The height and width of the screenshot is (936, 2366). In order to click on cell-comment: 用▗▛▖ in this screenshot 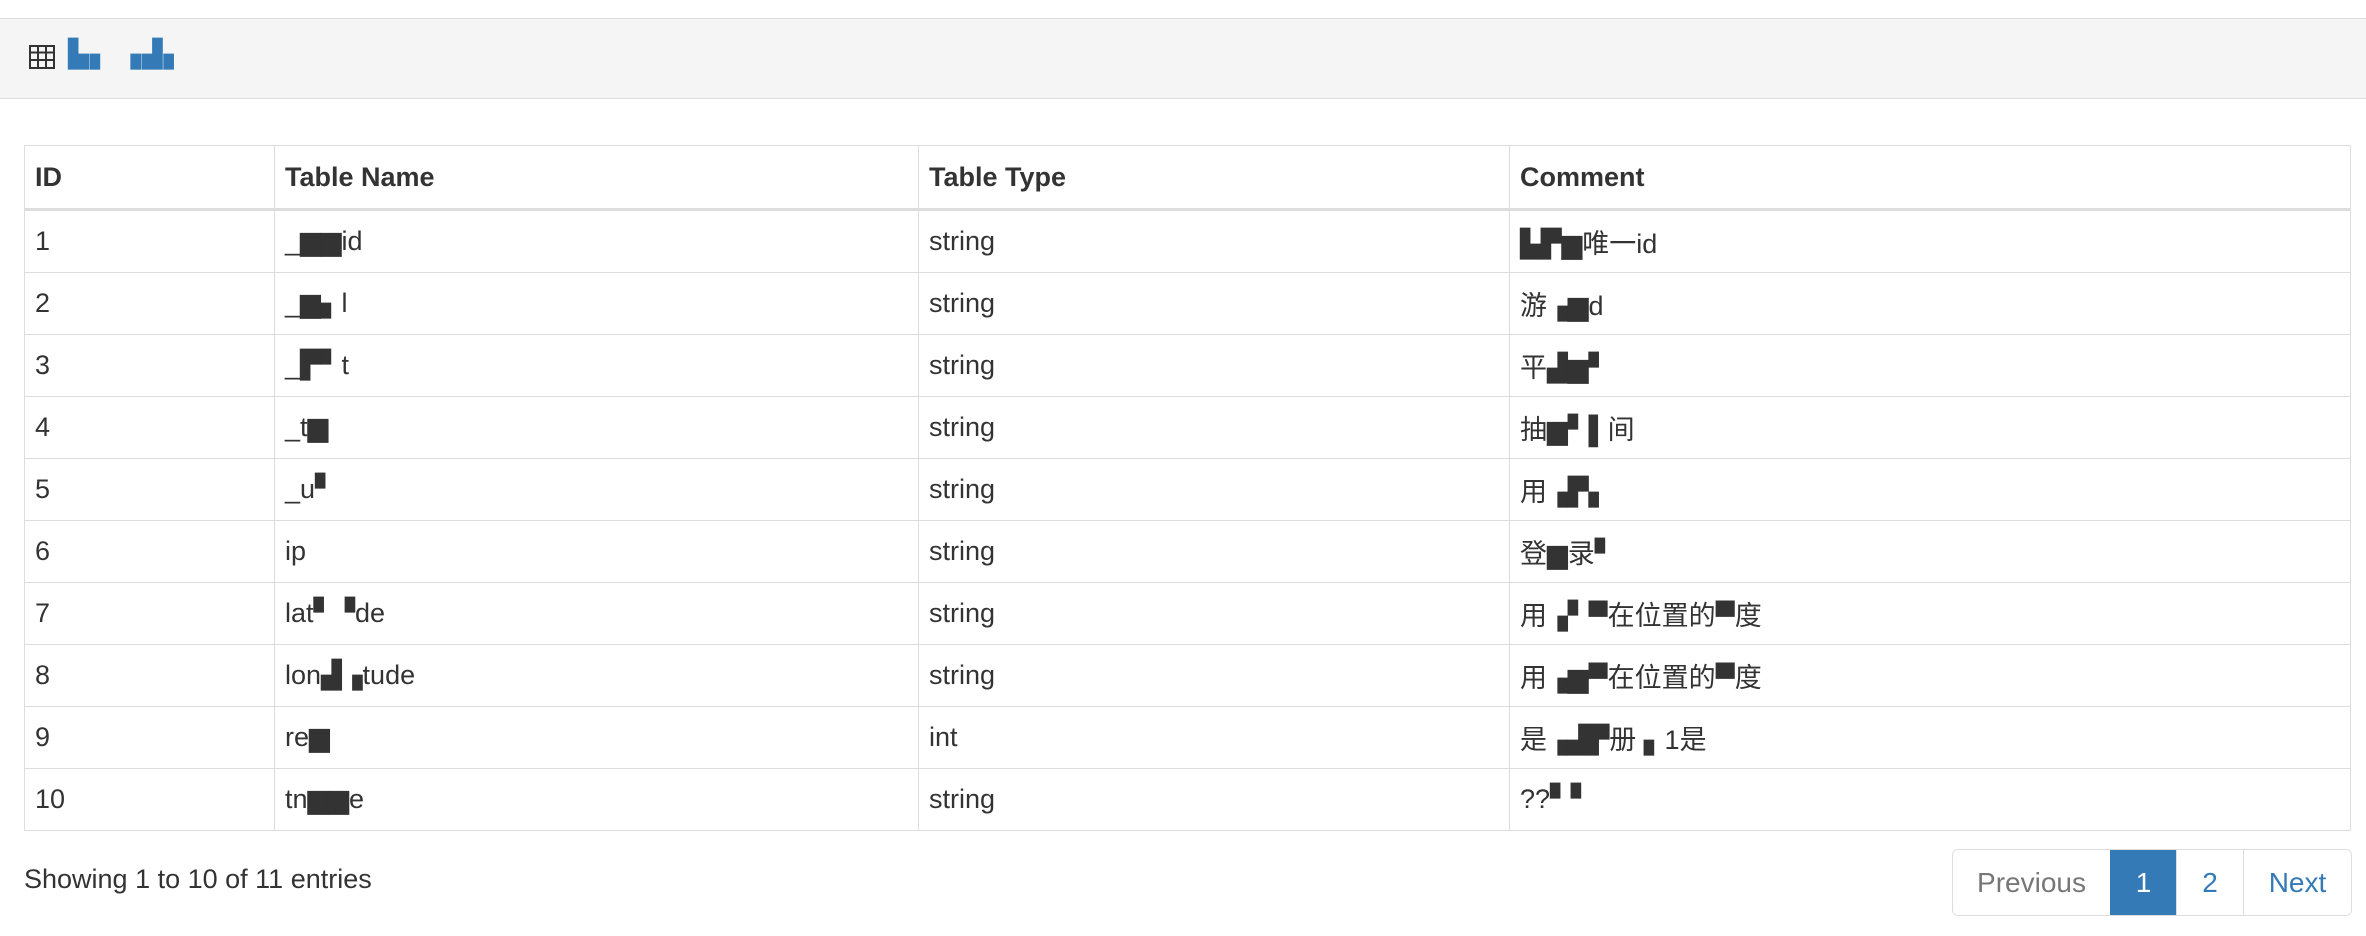, I will do `click(1930, 489)`.